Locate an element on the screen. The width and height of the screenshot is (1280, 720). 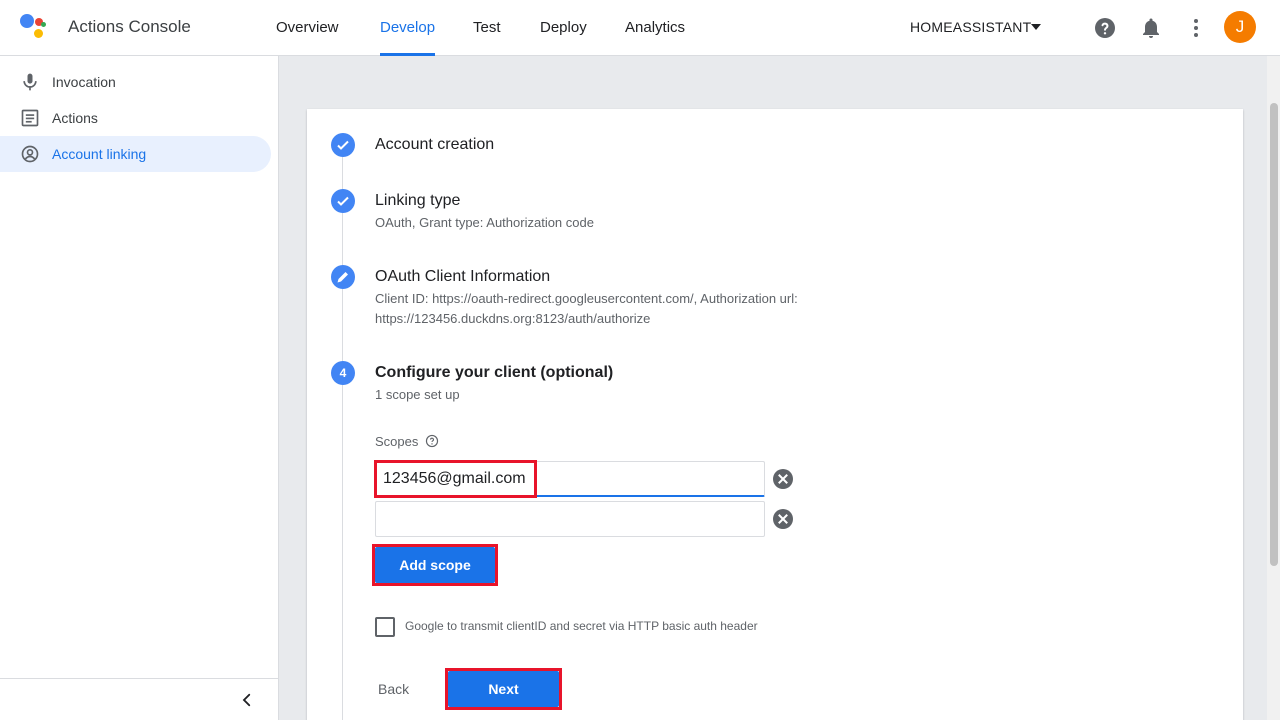
app-title: Actions Console is located at coordinates (129, 26).